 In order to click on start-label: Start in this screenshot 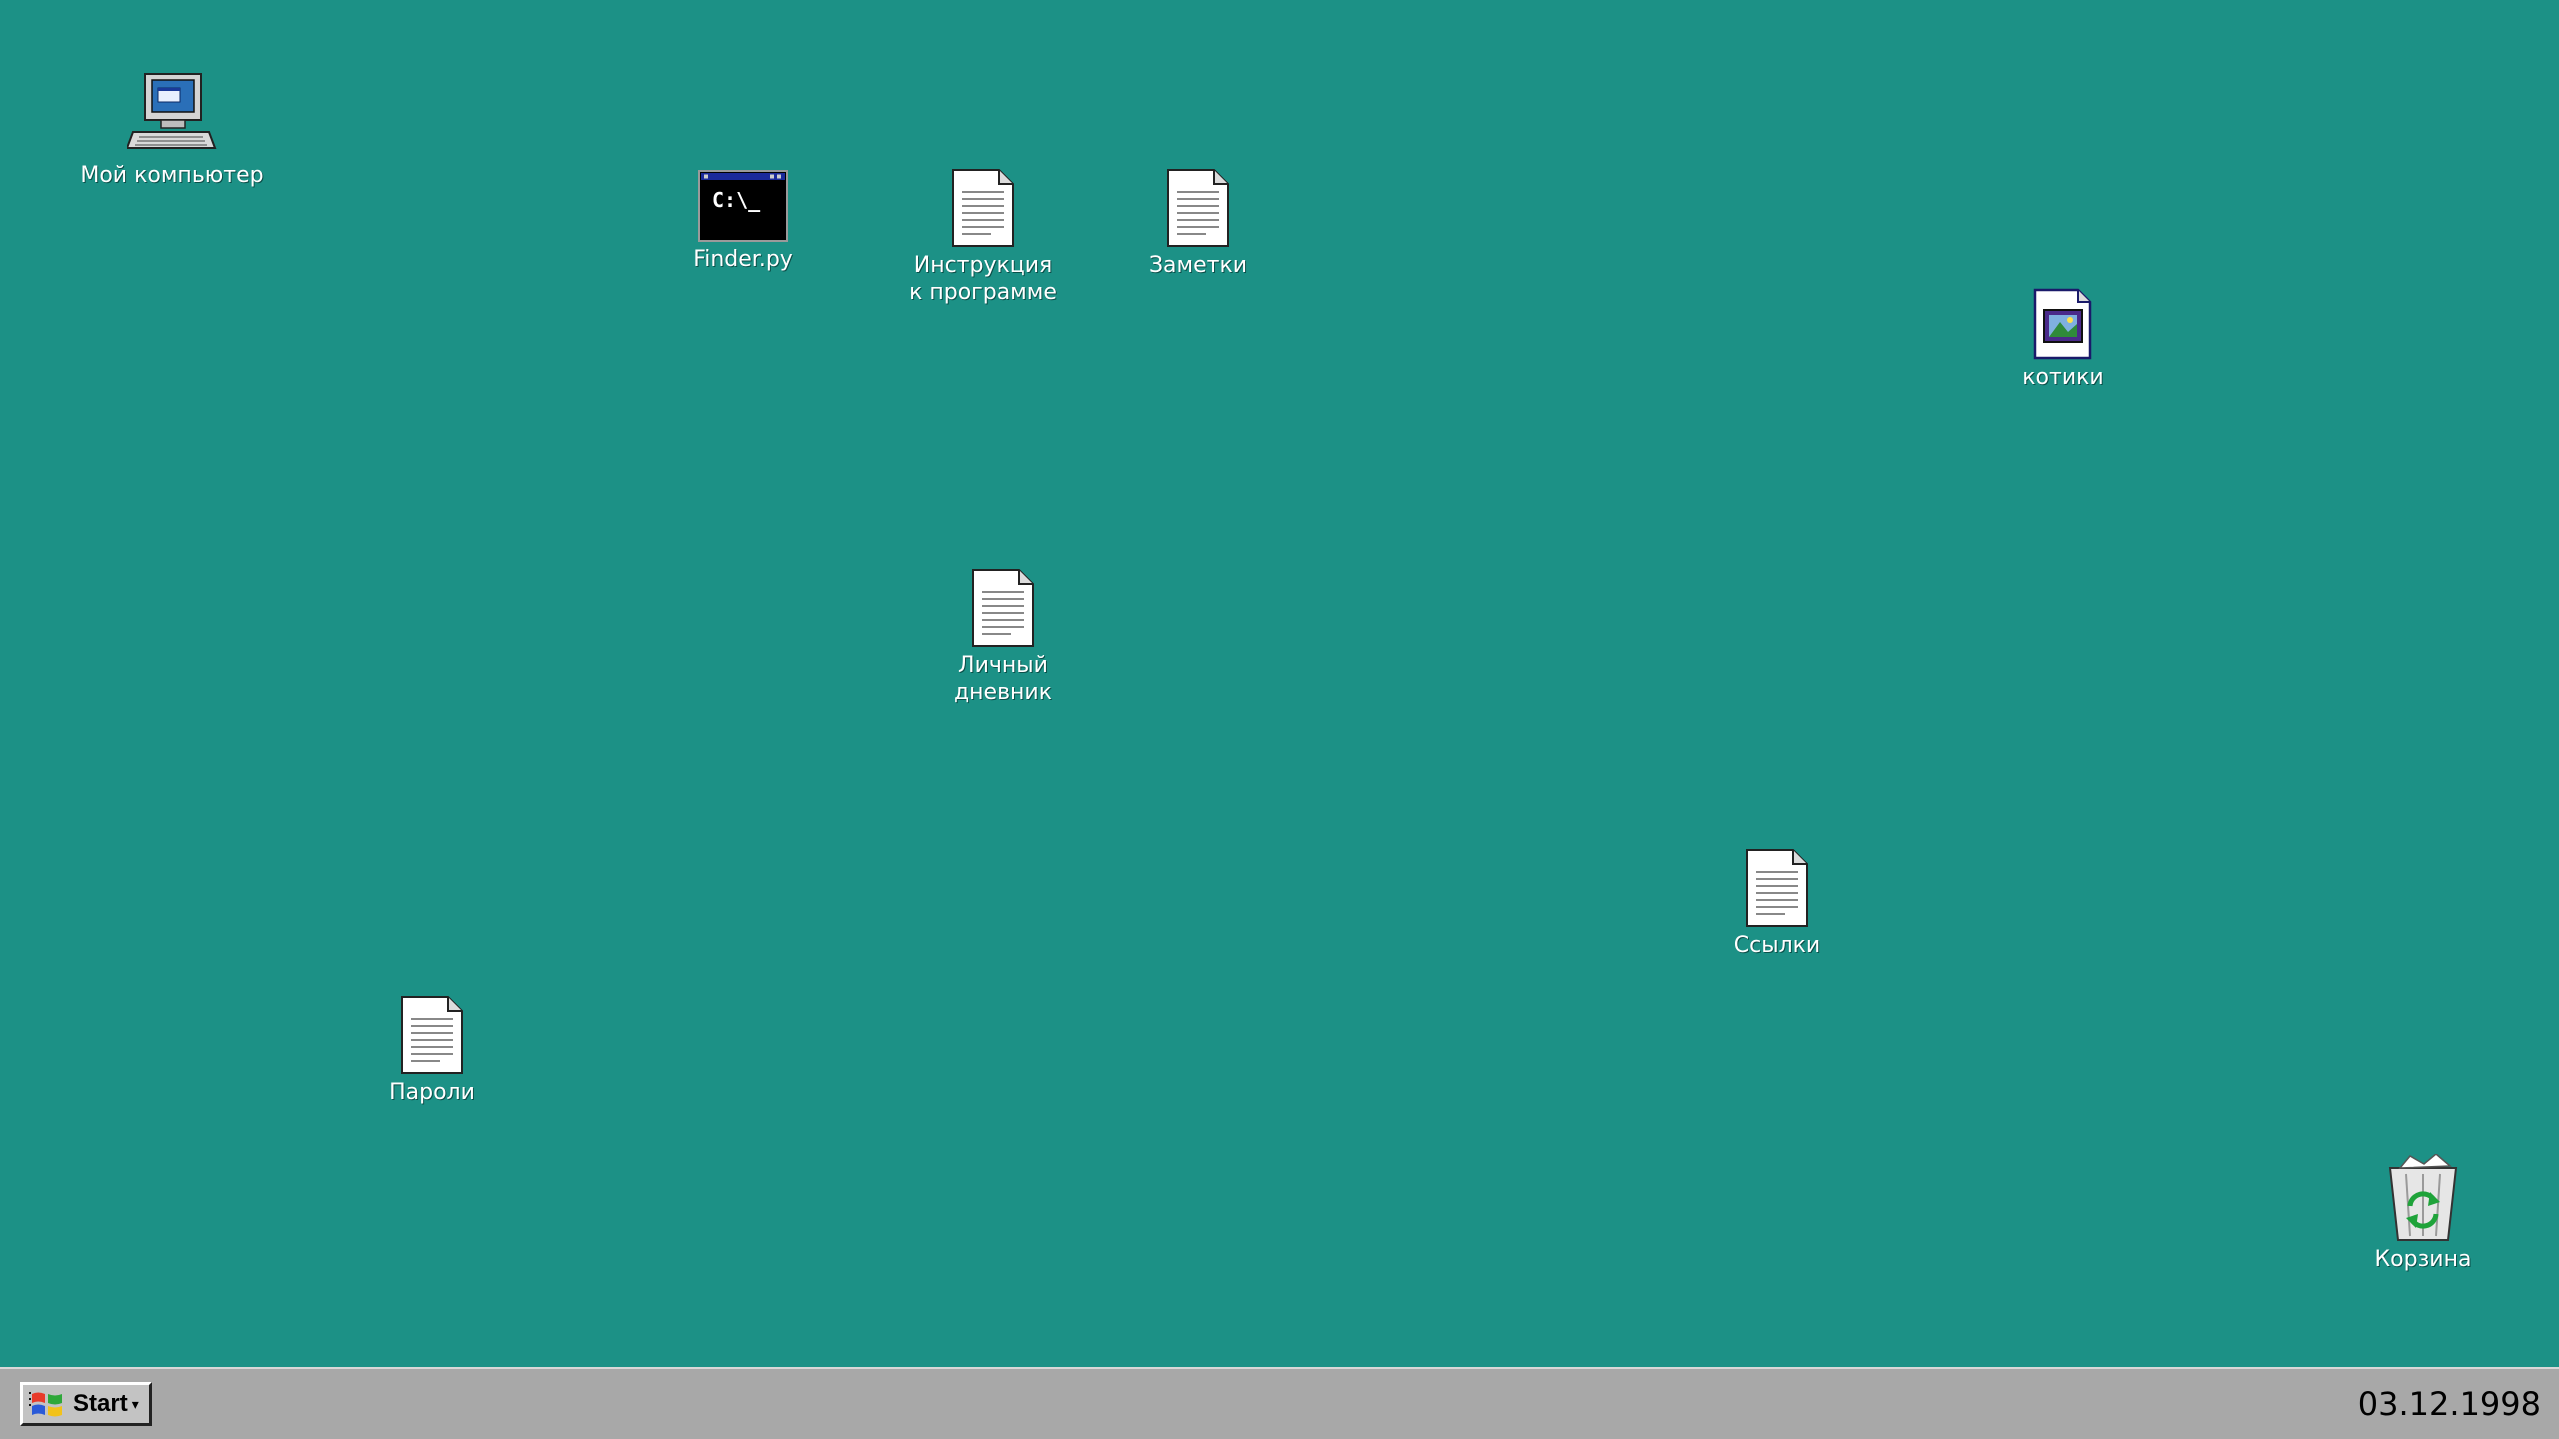, I will do `click(100, 1403)`.